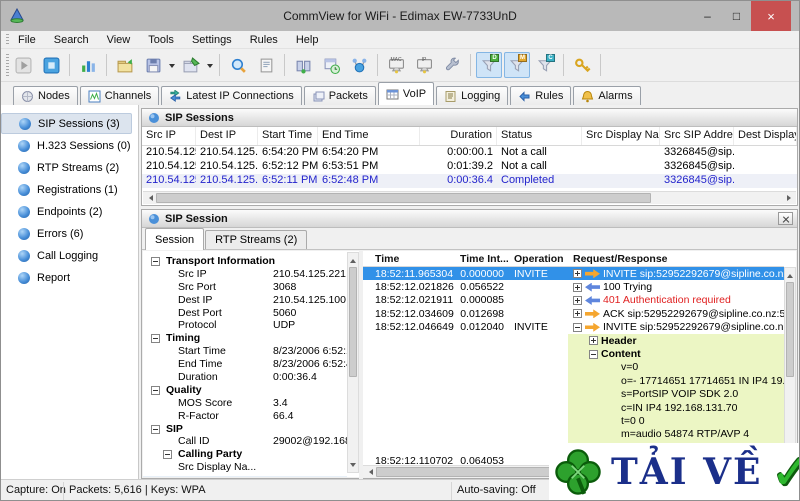 This screenshot has width=800, height=501. I want to click on tree-group: Transport Information, so click(245, 261).